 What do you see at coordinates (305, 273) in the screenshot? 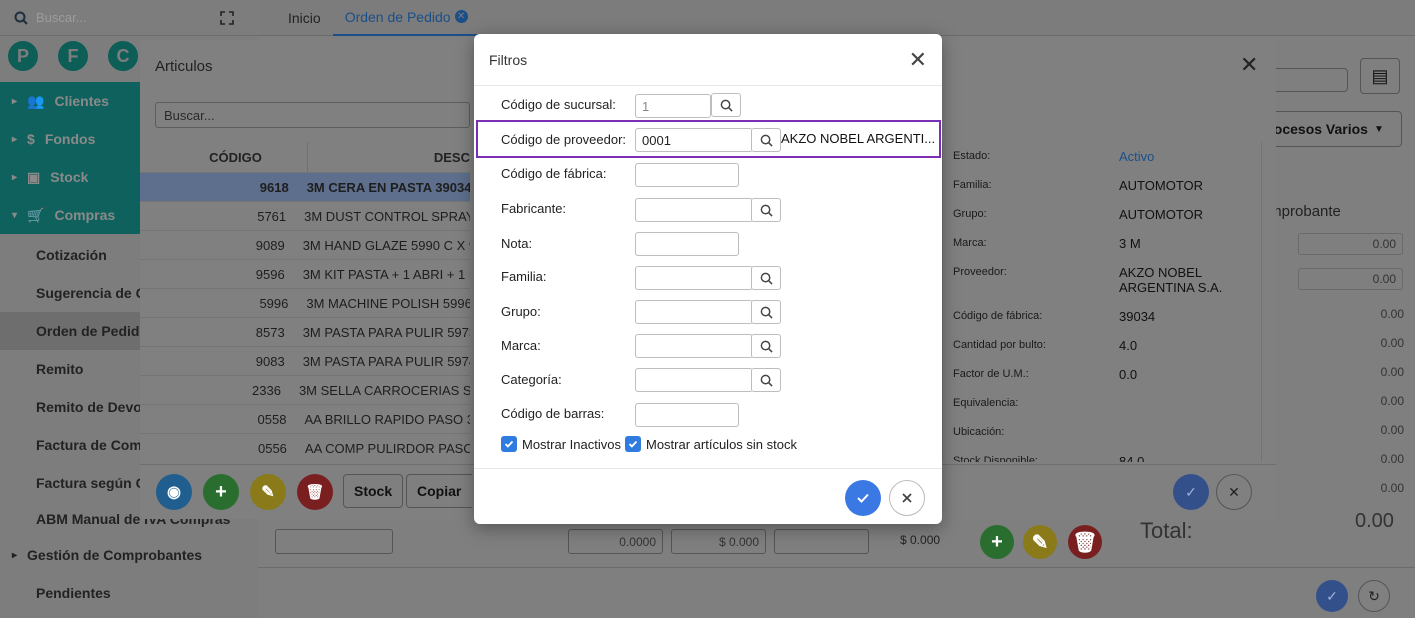
I see `table-row: 9596 3M KIT PASTA + 1 ABRI + 1 L` at bounding box center [305, 273].